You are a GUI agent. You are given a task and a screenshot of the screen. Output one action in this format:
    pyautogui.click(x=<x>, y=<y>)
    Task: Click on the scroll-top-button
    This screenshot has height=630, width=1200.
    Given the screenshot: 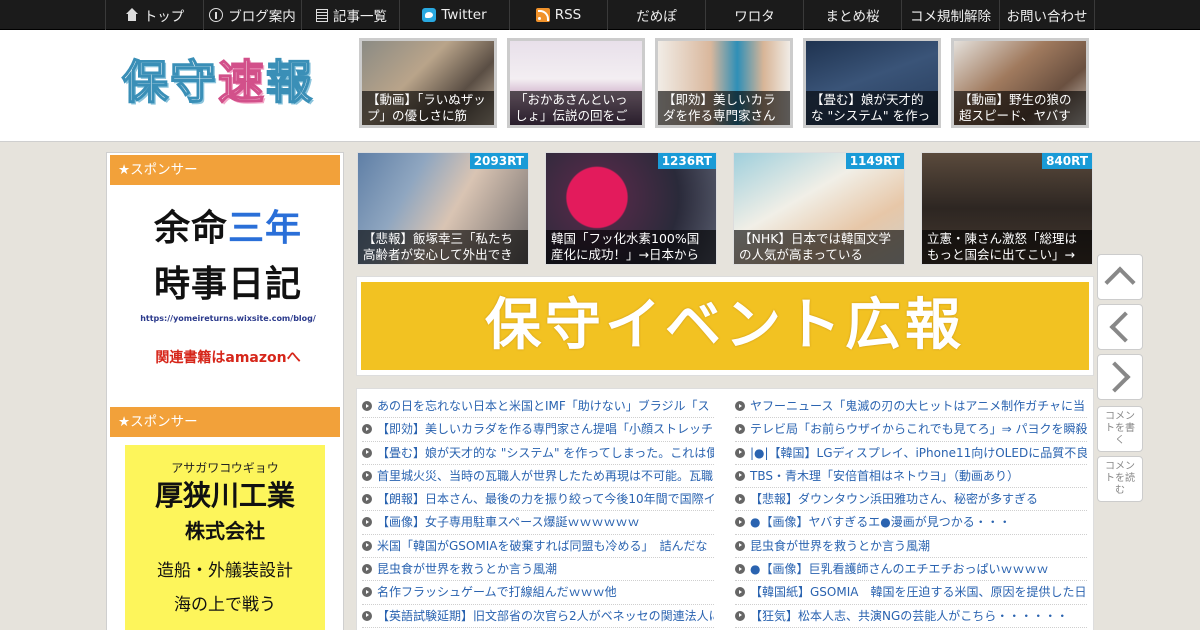 What is the action you would take?
    pyautogui.click(x=1120, y=277)
    